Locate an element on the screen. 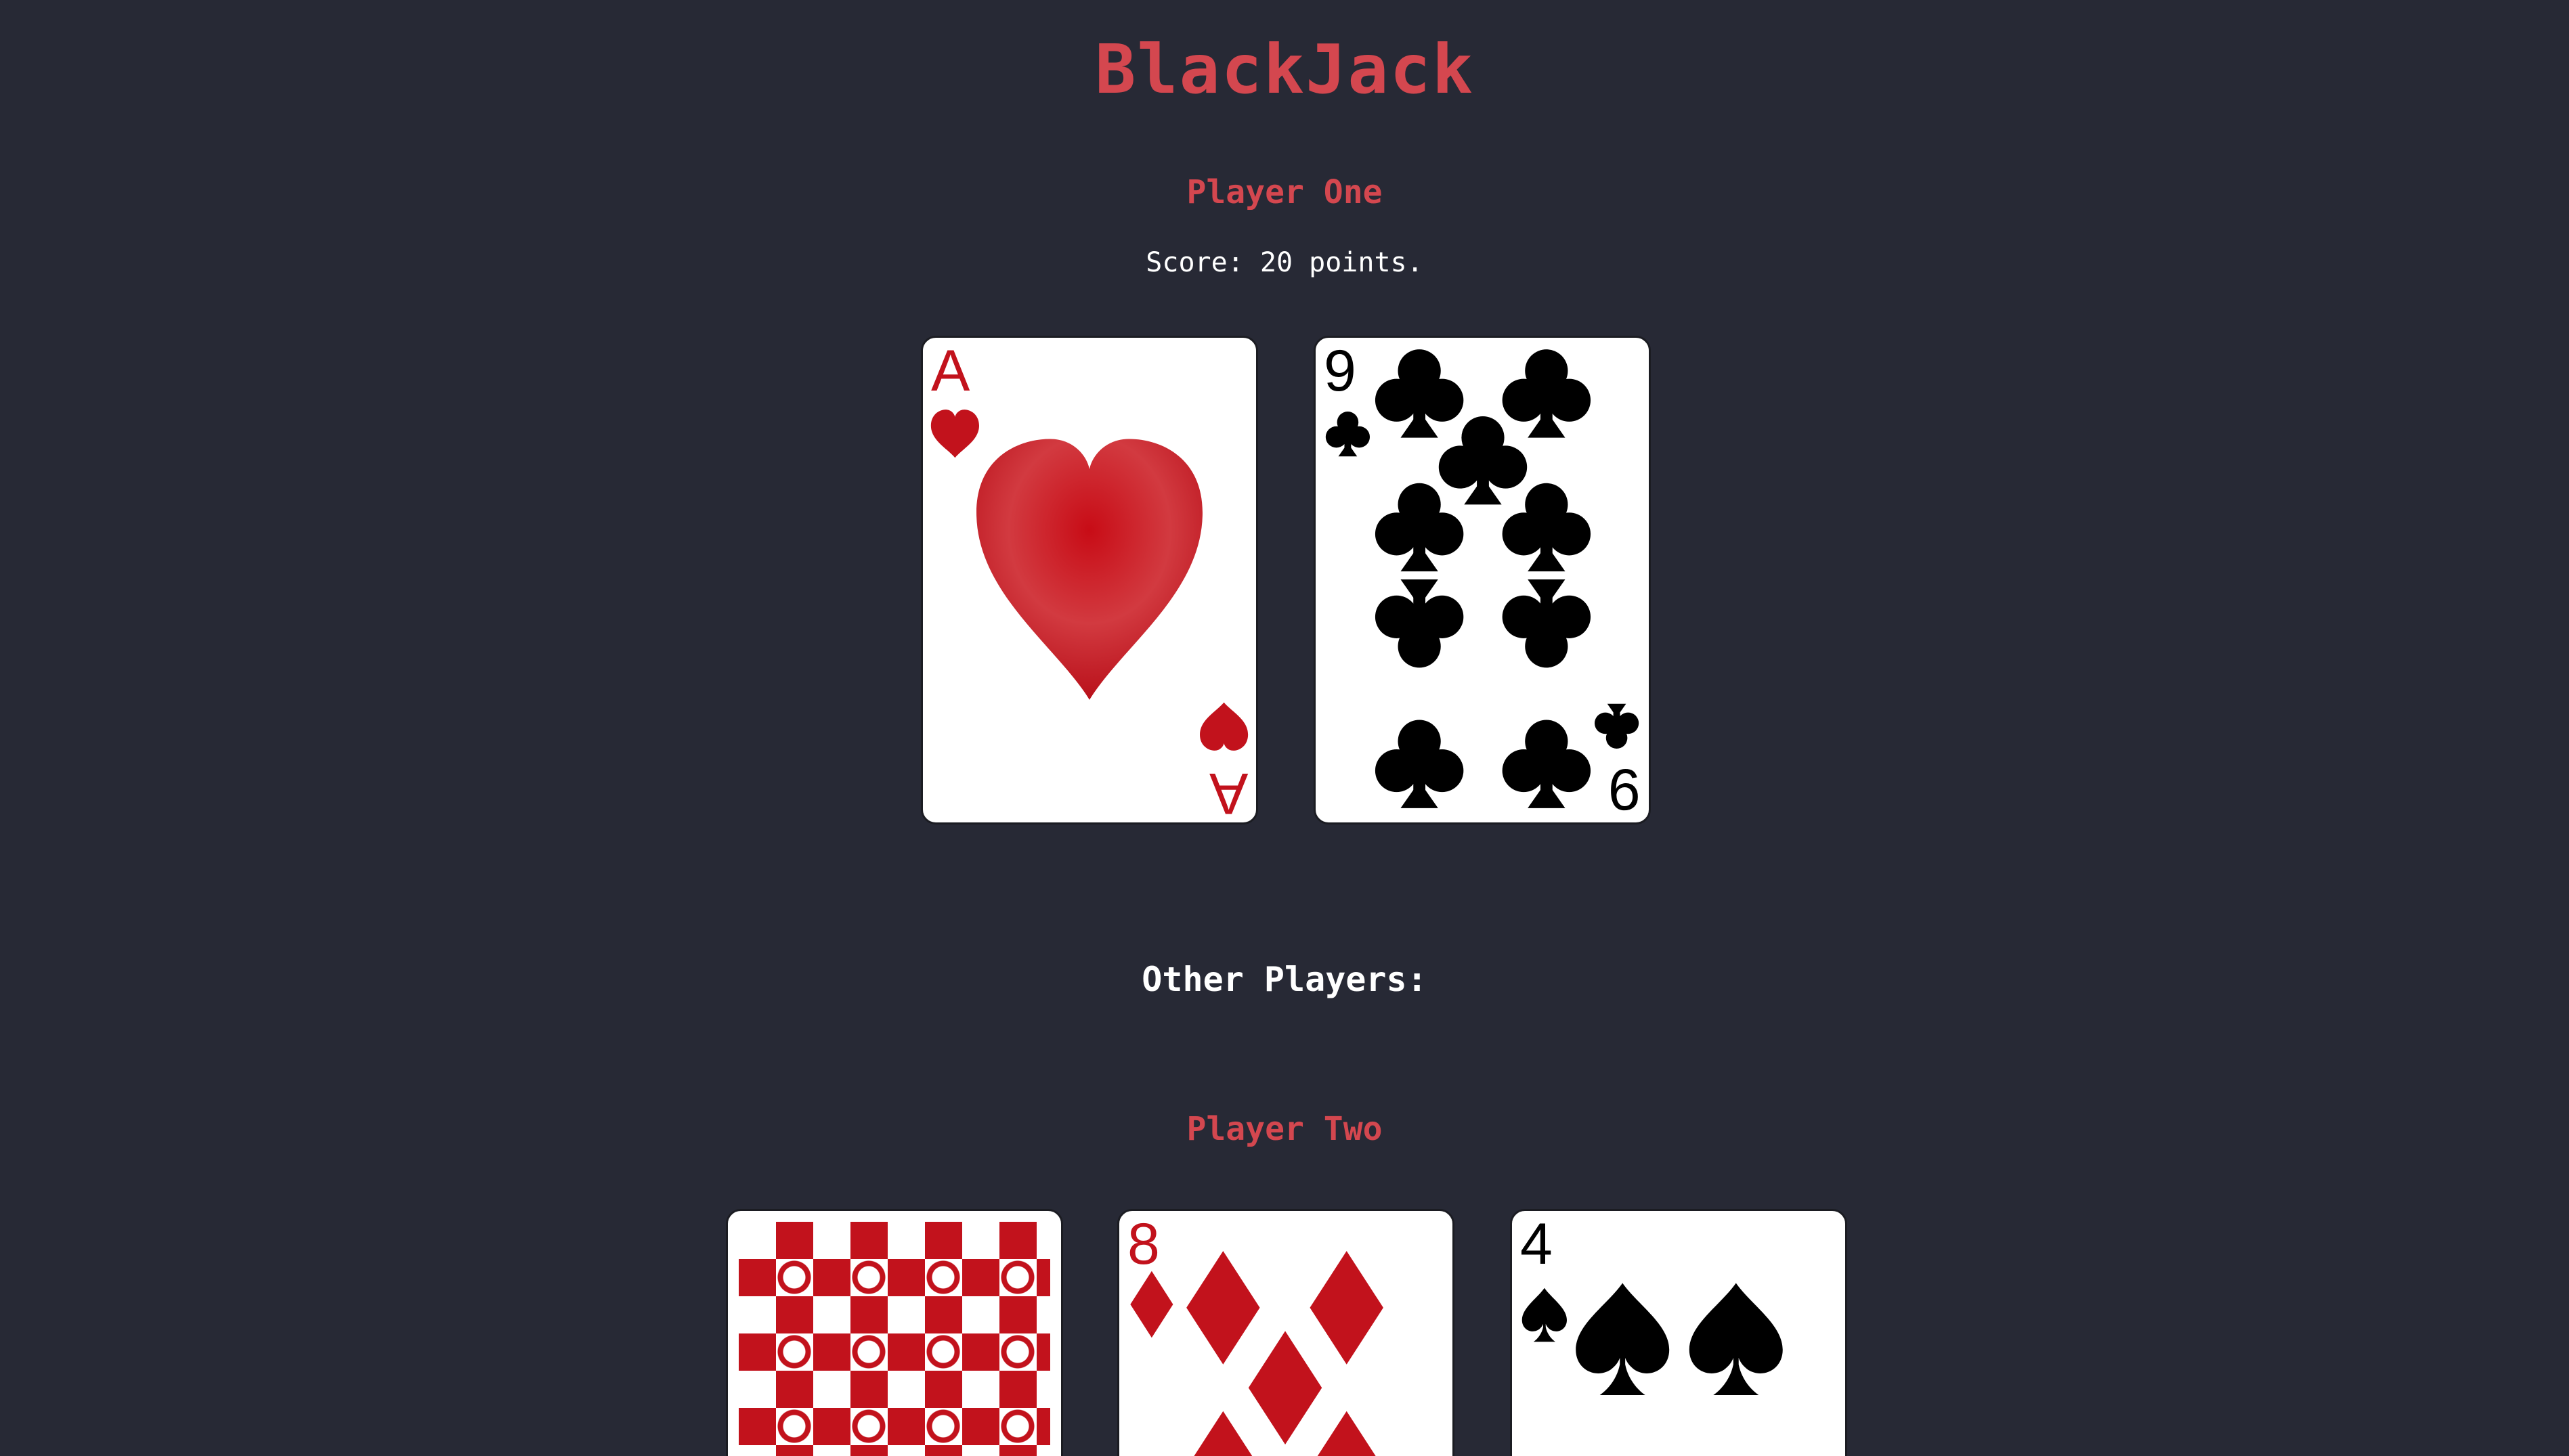 This screenshot has width=2569, height=1456. four-of-spades-face is located at coordinates (1652, 1339).